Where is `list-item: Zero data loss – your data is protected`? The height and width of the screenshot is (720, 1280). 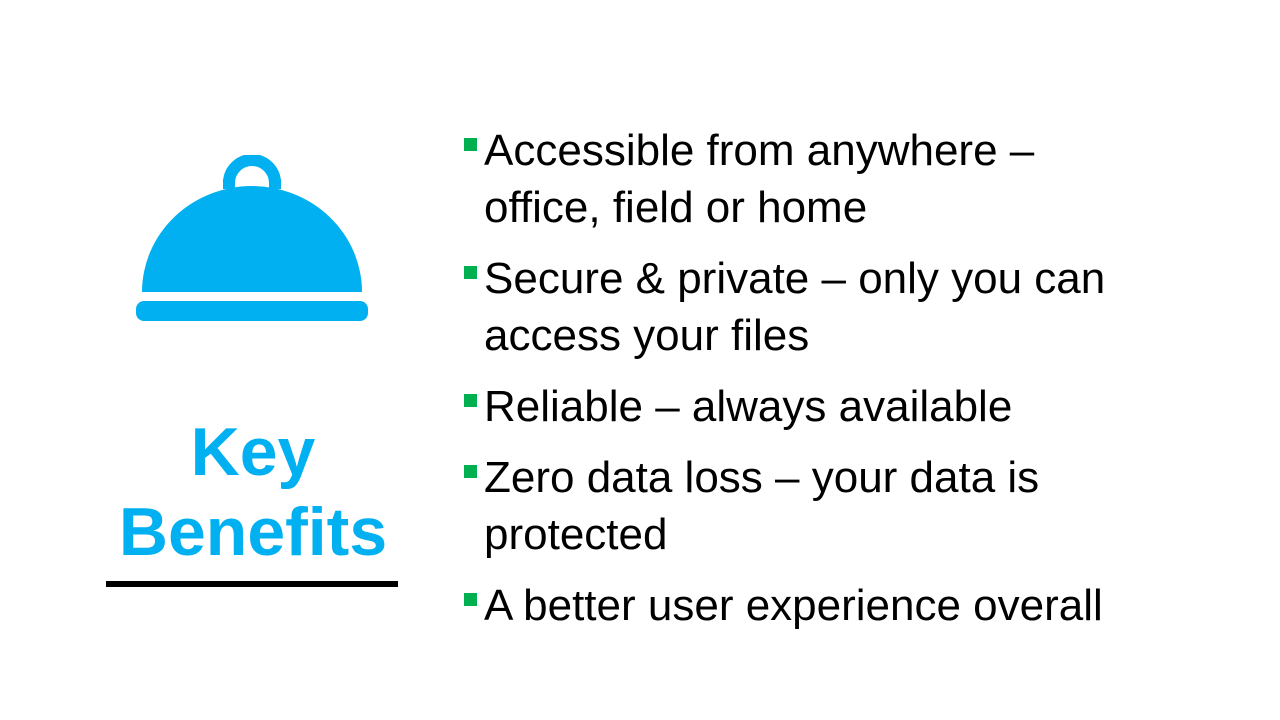
list-item: Zero data loss – your data is protected is located at coordinates (864, 506).